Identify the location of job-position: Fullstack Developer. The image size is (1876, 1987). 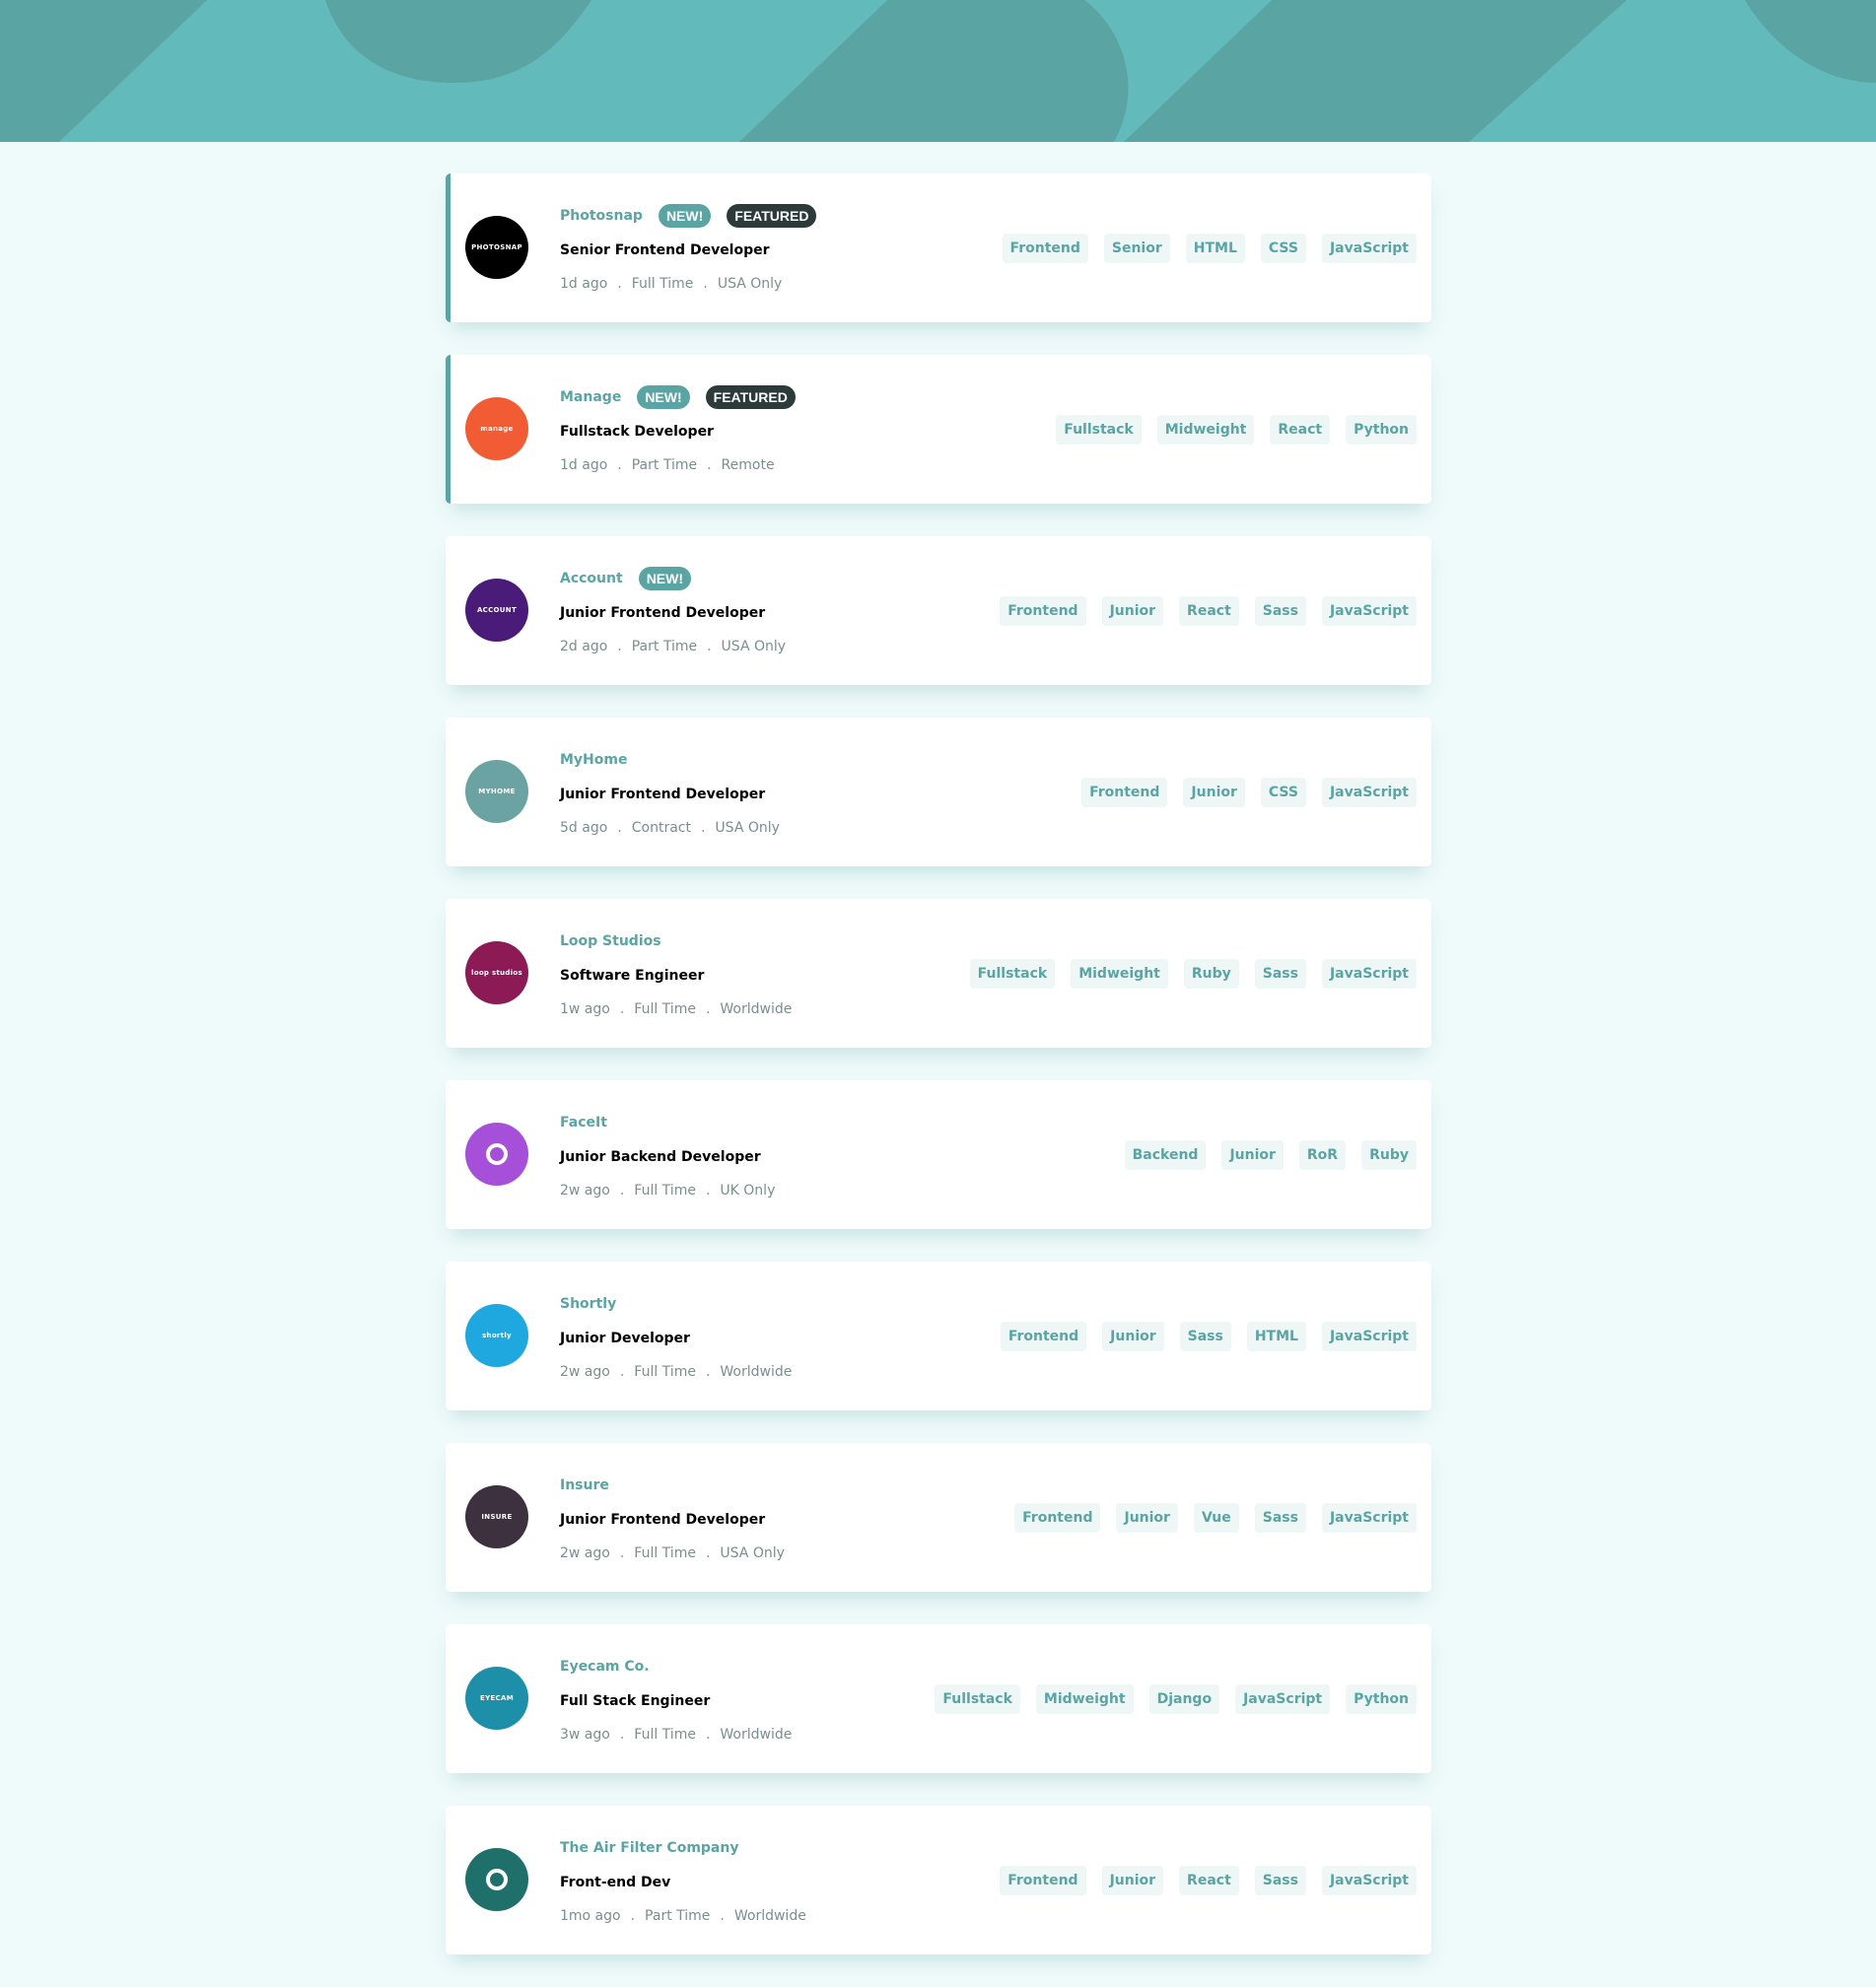
(685, 432).